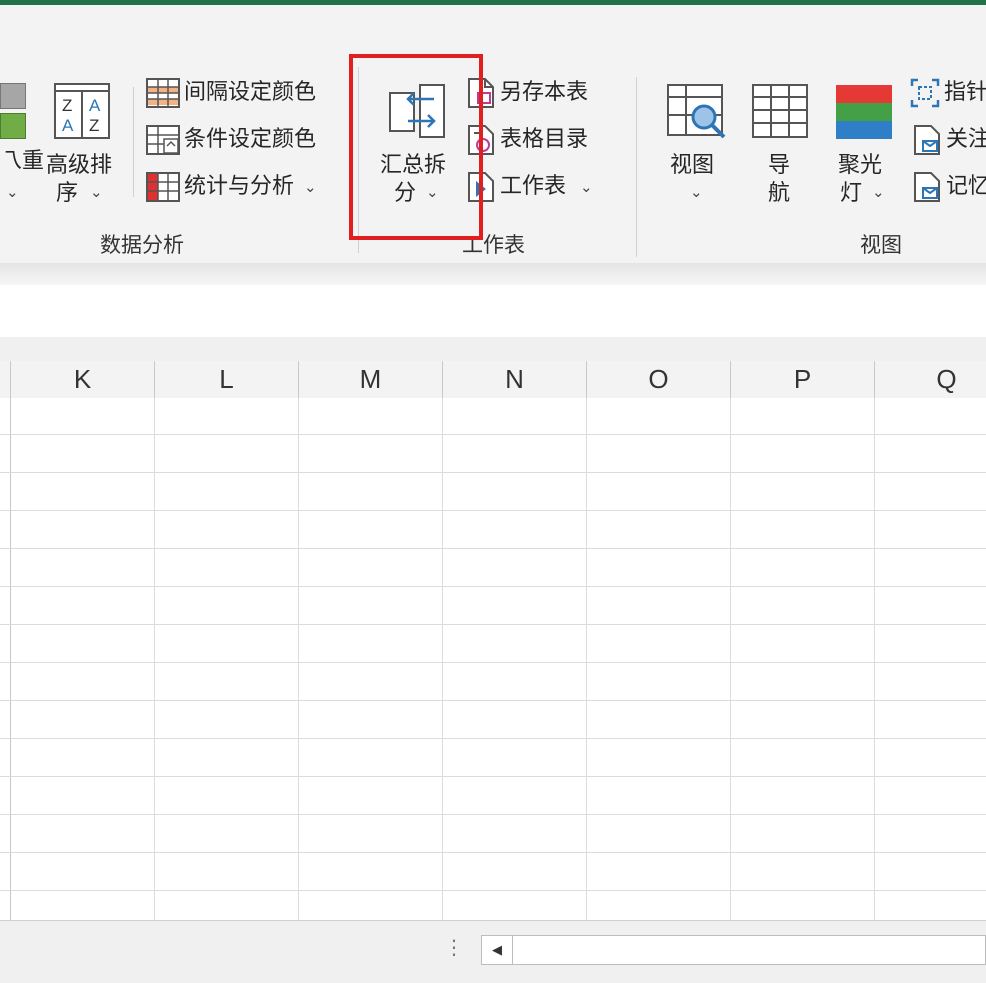  Describe the element at coordinates (79, 165) in the screenshot. I see `advanced-sort-label-1: 高级排` at that location.